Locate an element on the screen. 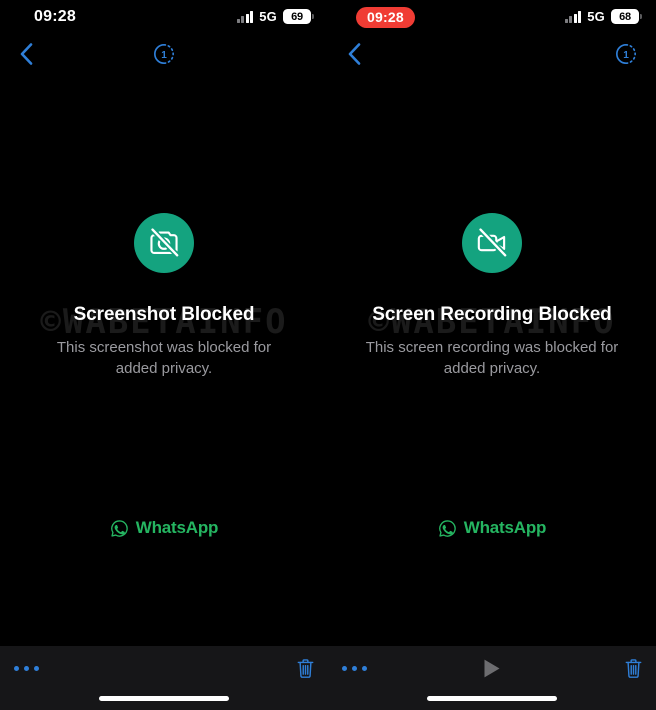 This screenshot has height=710, width=656. play-icon is located at coordinates (492, 668).